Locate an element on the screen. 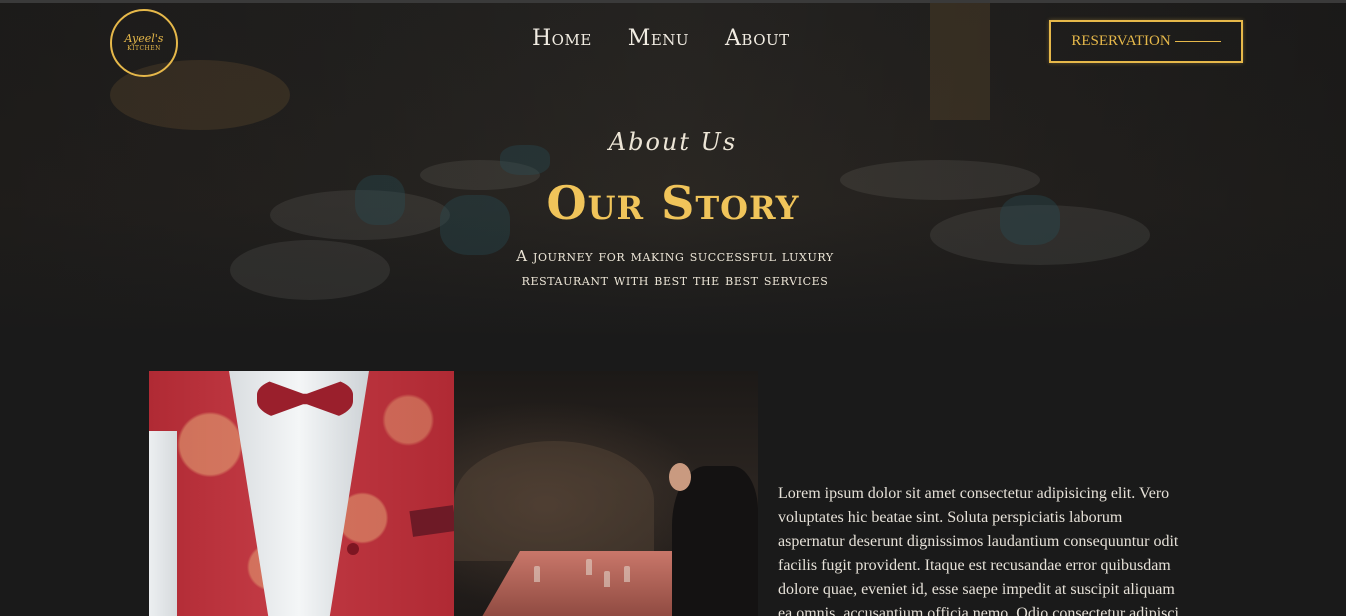 Image resolution: width=1346 pixels, height=616 pixels. nav-home-link: Home is located at coordinates (562, 38).